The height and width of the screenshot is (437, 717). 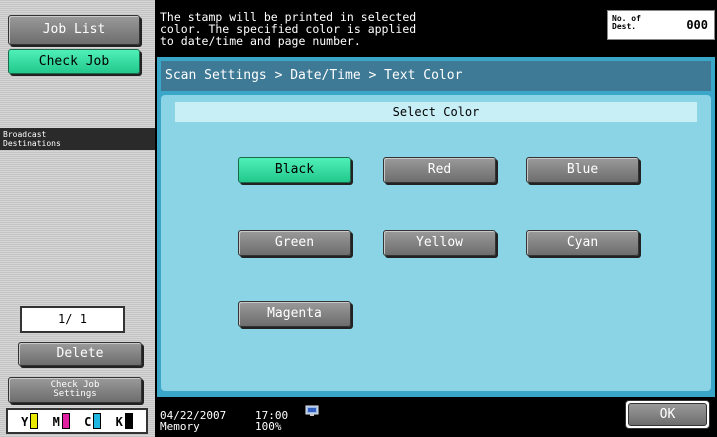 I want to click on color-yellow-button: Yellow, so click(x=439, y=243).